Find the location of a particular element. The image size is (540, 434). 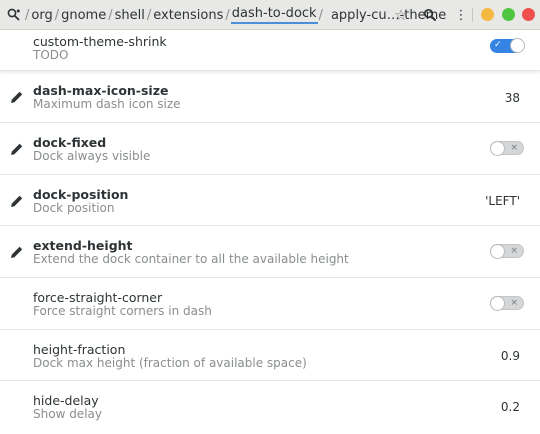

key-name: custom-theme-shrink is located at coordinates (100, 41).